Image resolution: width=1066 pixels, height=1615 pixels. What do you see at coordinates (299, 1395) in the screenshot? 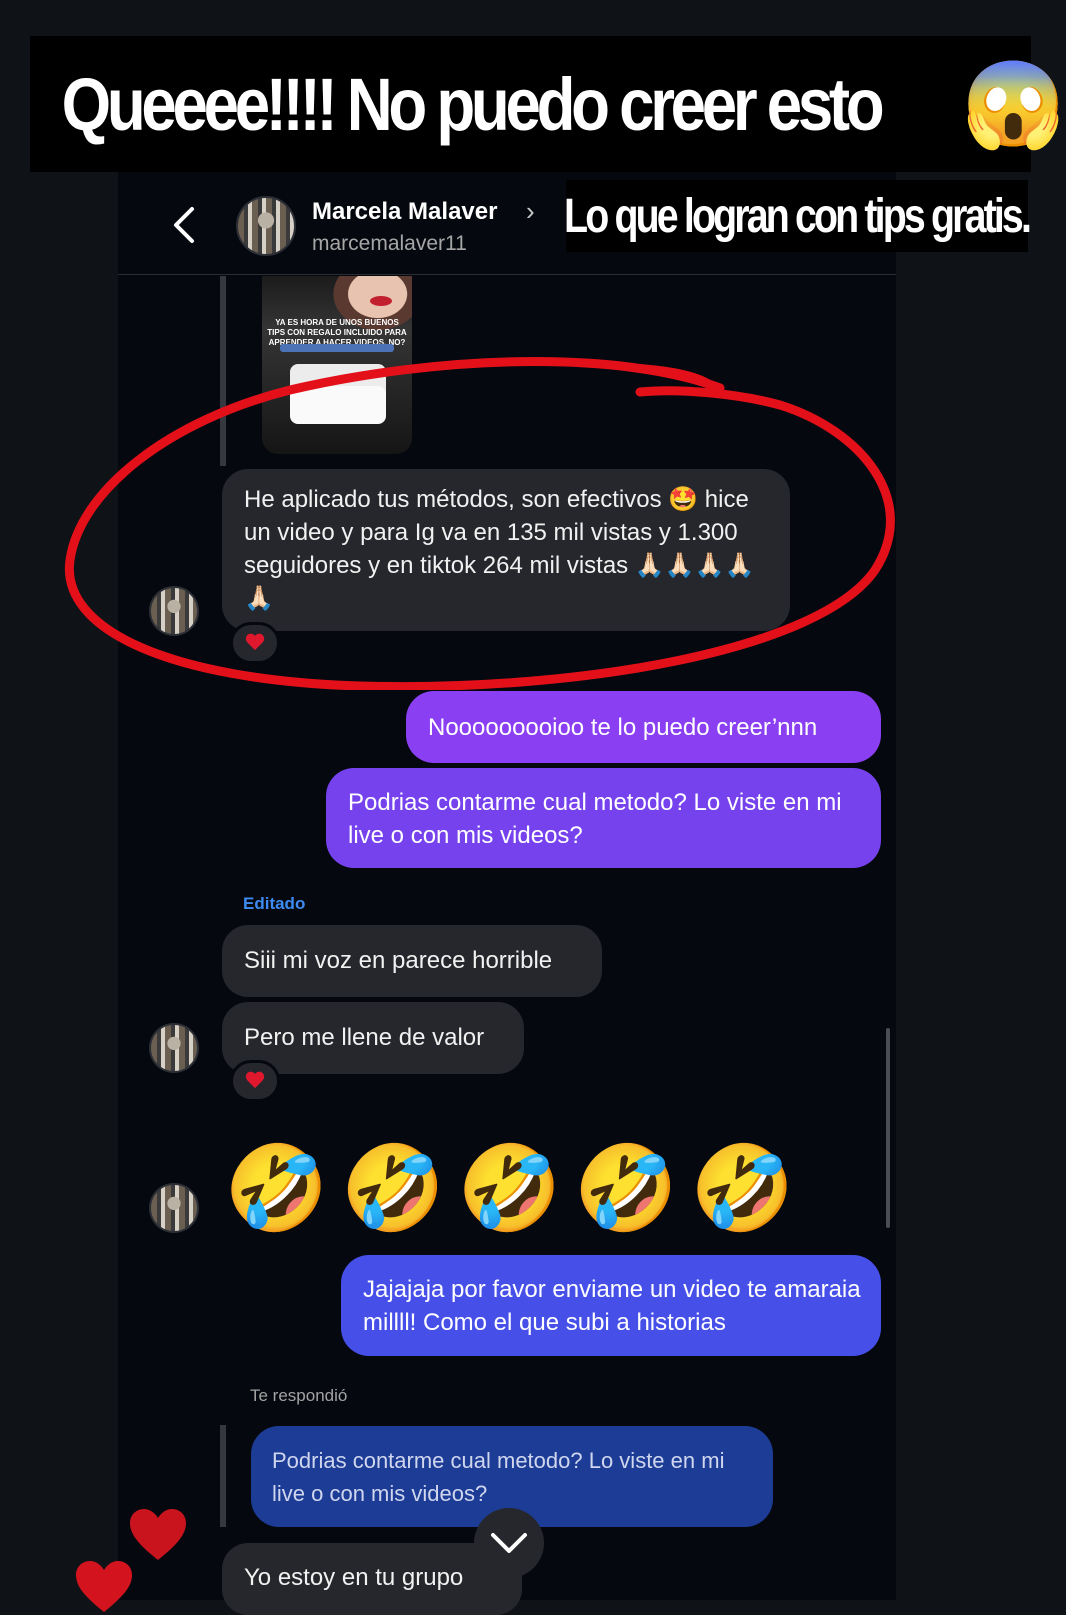
I see `reply-label: Te respondió` at bounding box center [299, 1395].